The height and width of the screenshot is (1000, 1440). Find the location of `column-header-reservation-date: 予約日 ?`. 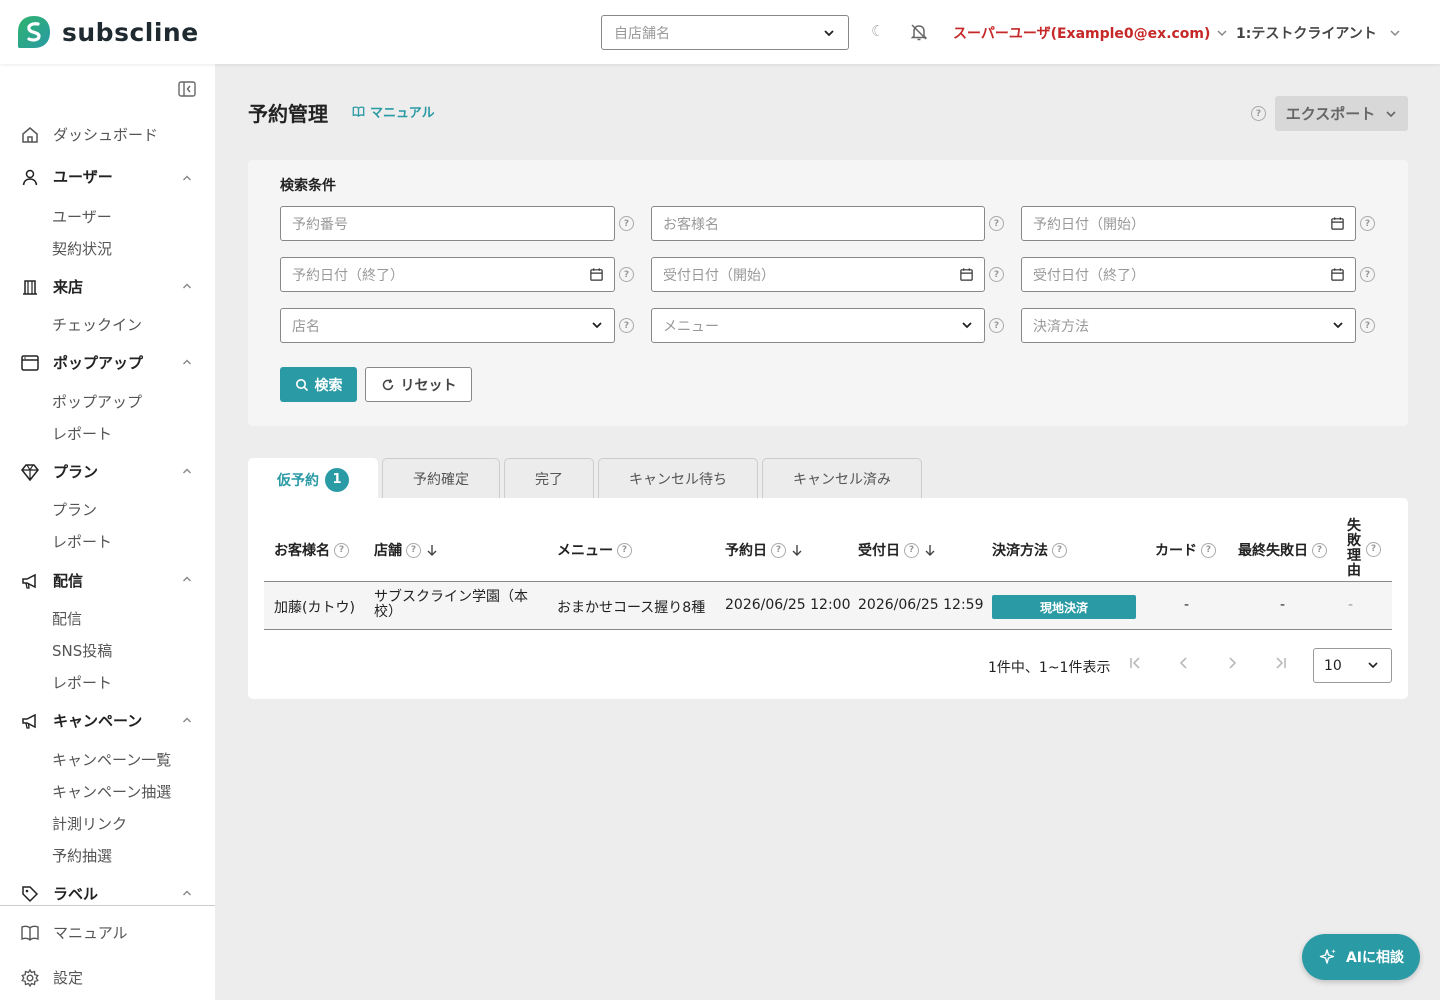

column-header-reservation-date: 予約日 ? is located at coordinates (764, 550).